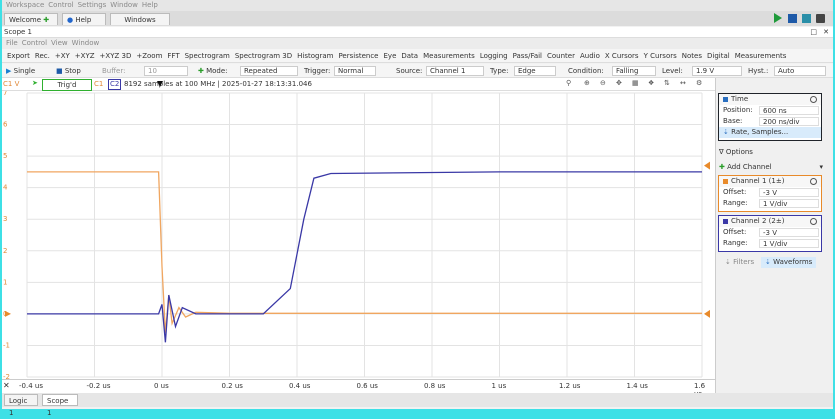 The image size is (835, 419). What do you see at coordinates (789, 262) in the screenshot?
I see `waveforms-tab: ⇣ Waveforms` at bounding box center [789, 262].